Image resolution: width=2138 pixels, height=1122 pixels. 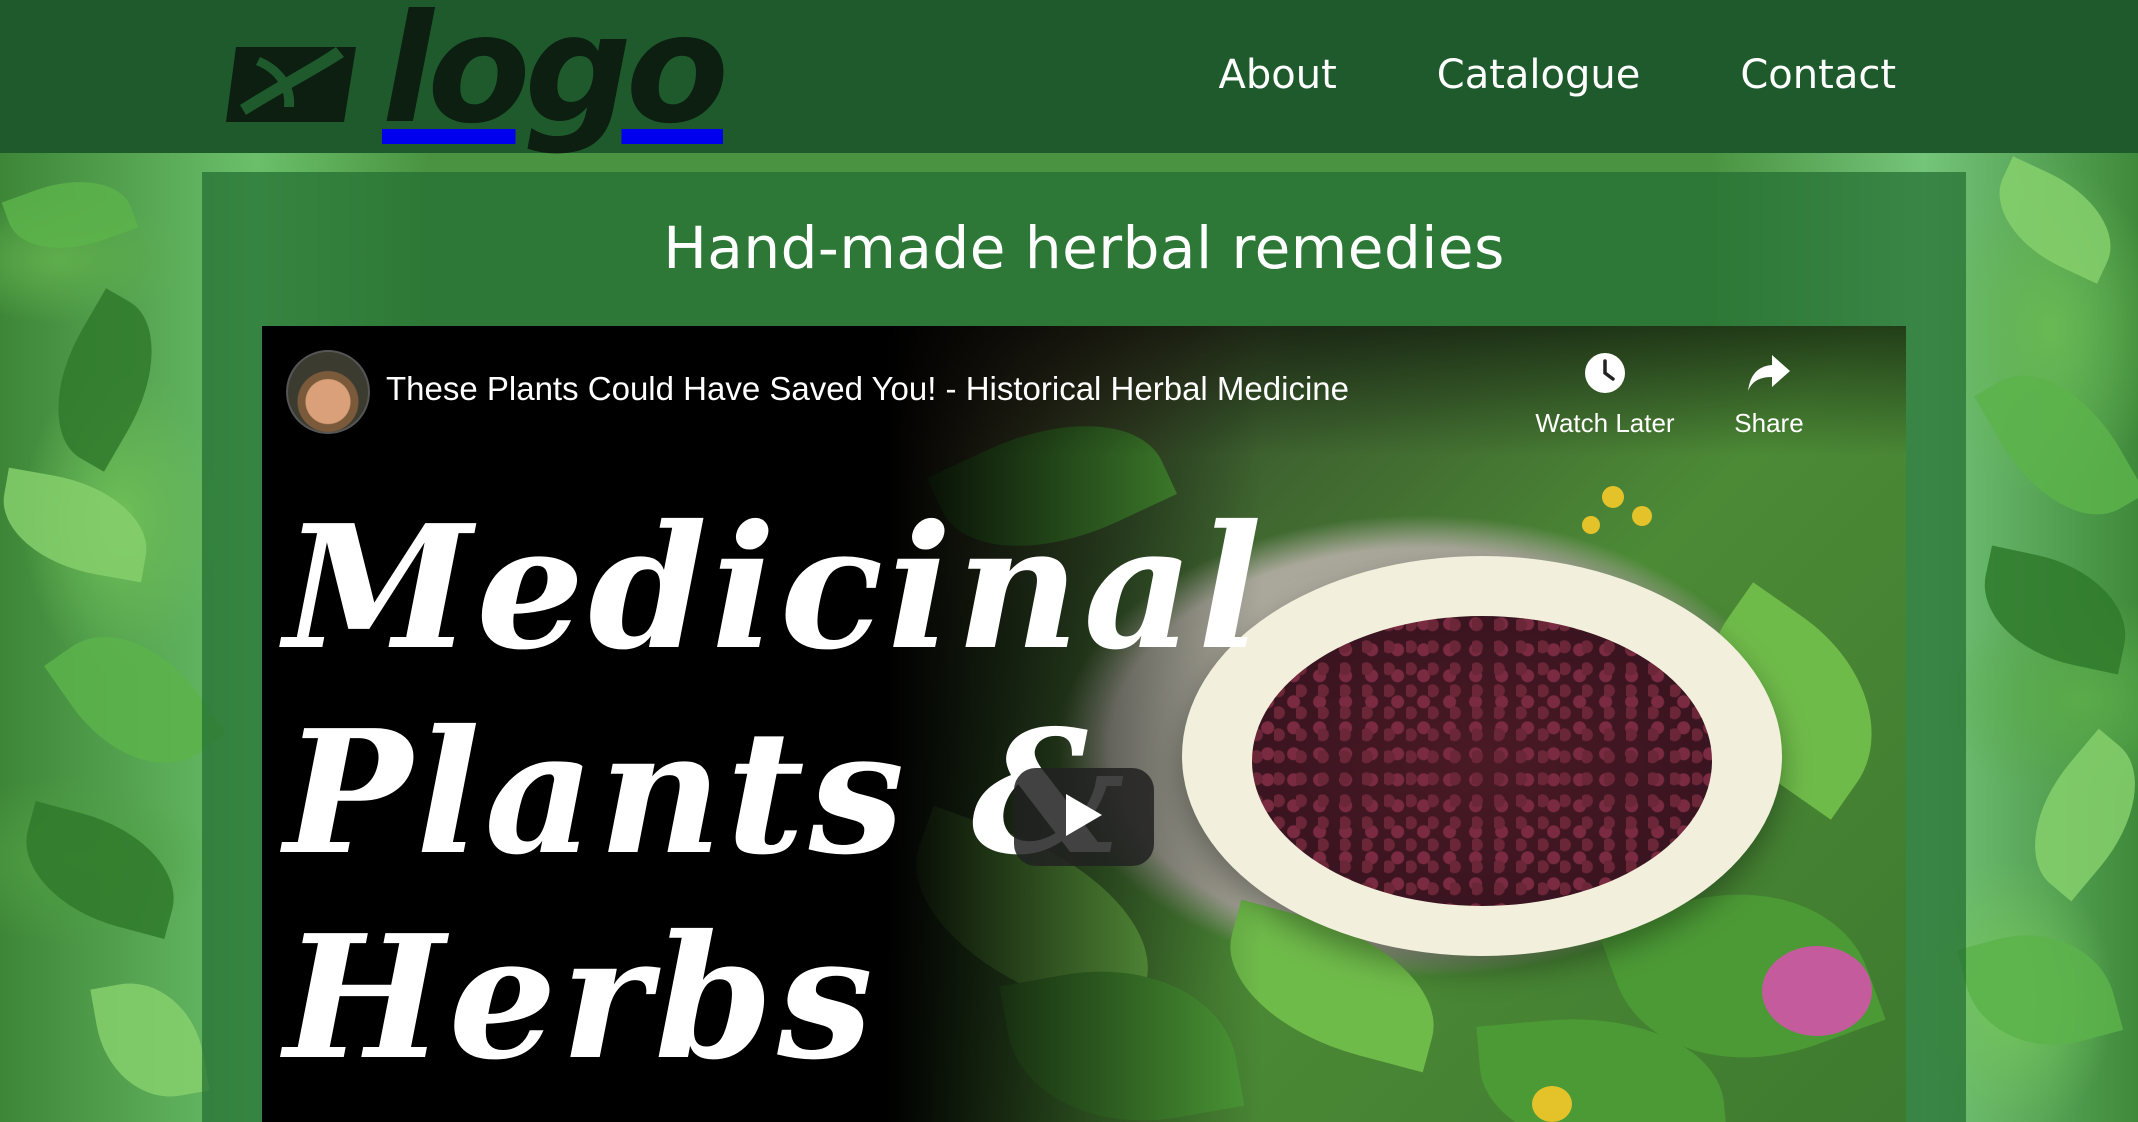 What do you see at coordinates (328, 392) in the screenshot?
I see `channel-avatar` at bounding box center [328, 392].